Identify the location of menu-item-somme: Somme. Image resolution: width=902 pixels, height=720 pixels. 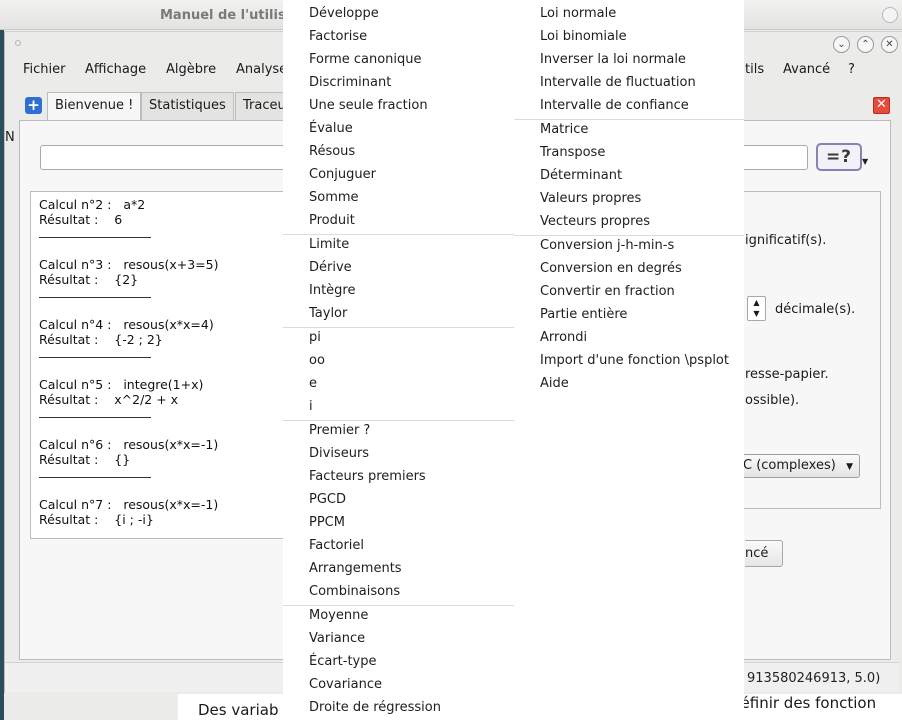
(334, 197).